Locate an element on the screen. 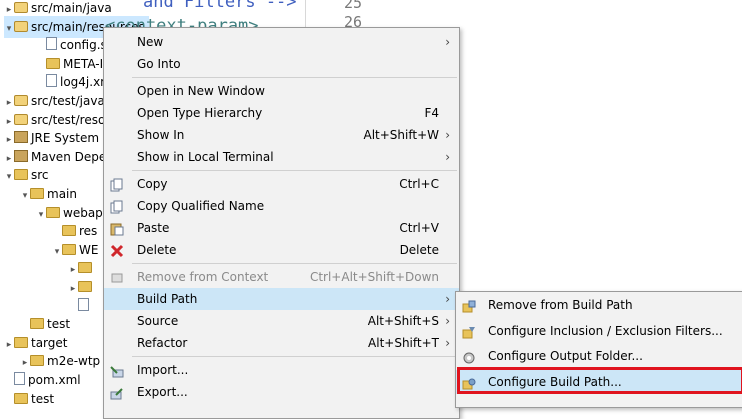 This screenshot has height=419, width=742. menu-item-label: Refactor is located at coordinates (162, 343).